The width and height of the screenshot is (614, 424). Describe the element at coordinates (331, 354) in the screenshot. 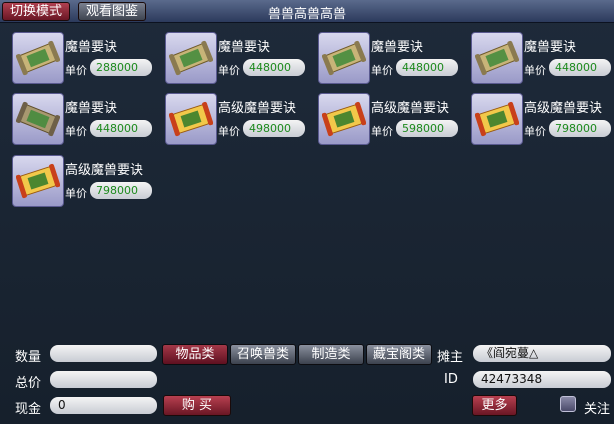

I see `tab-crafting: 制造类` at that location.